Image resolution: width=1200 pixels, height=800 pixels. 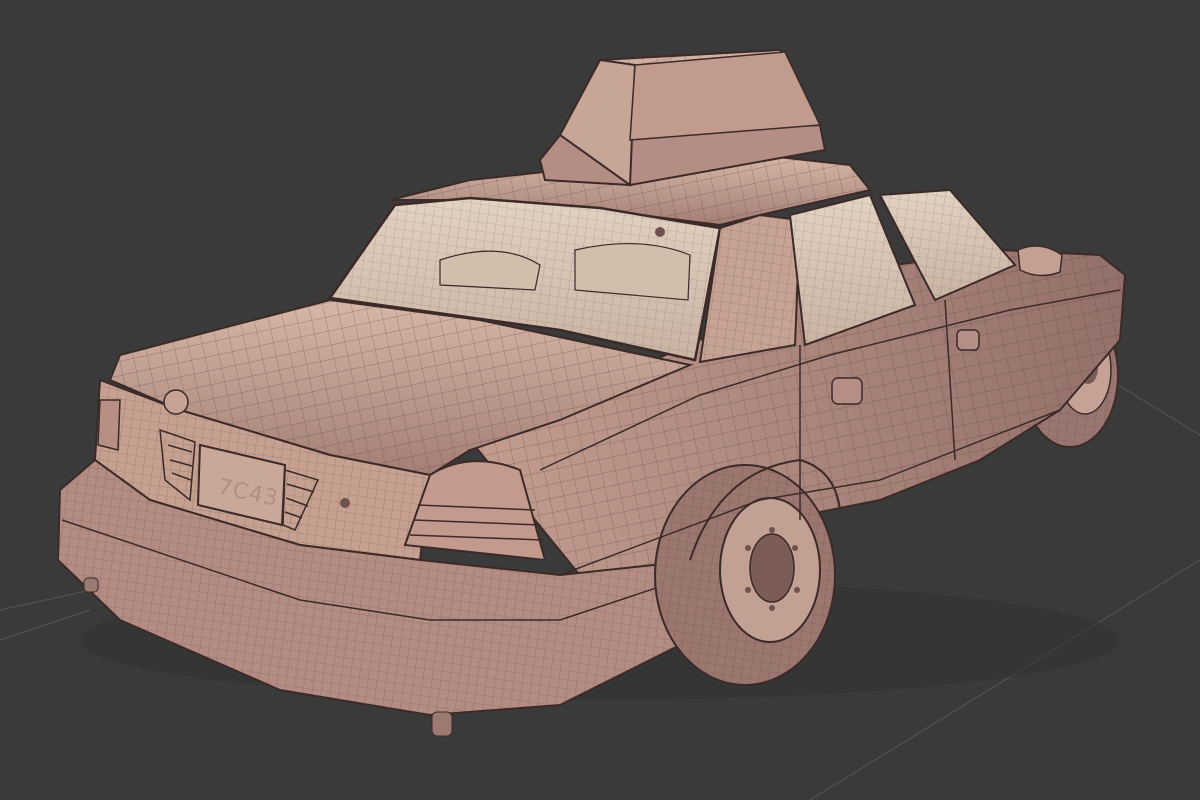 What do you see at coordinates (1040, 261) in the screenshot?
I see `side-mirror` at bounding box center [1040, 261].